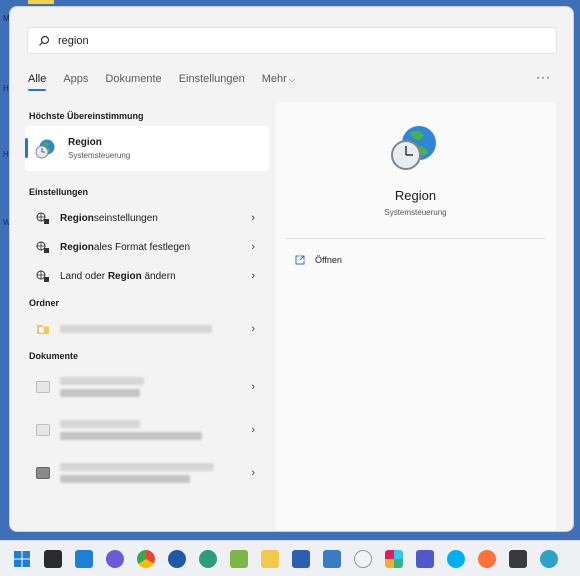 The width and height of the screenshot is (580, 576). Describe the element at coordinates (300, 260) in the screenshot. I see `open-external-icon` at that location.